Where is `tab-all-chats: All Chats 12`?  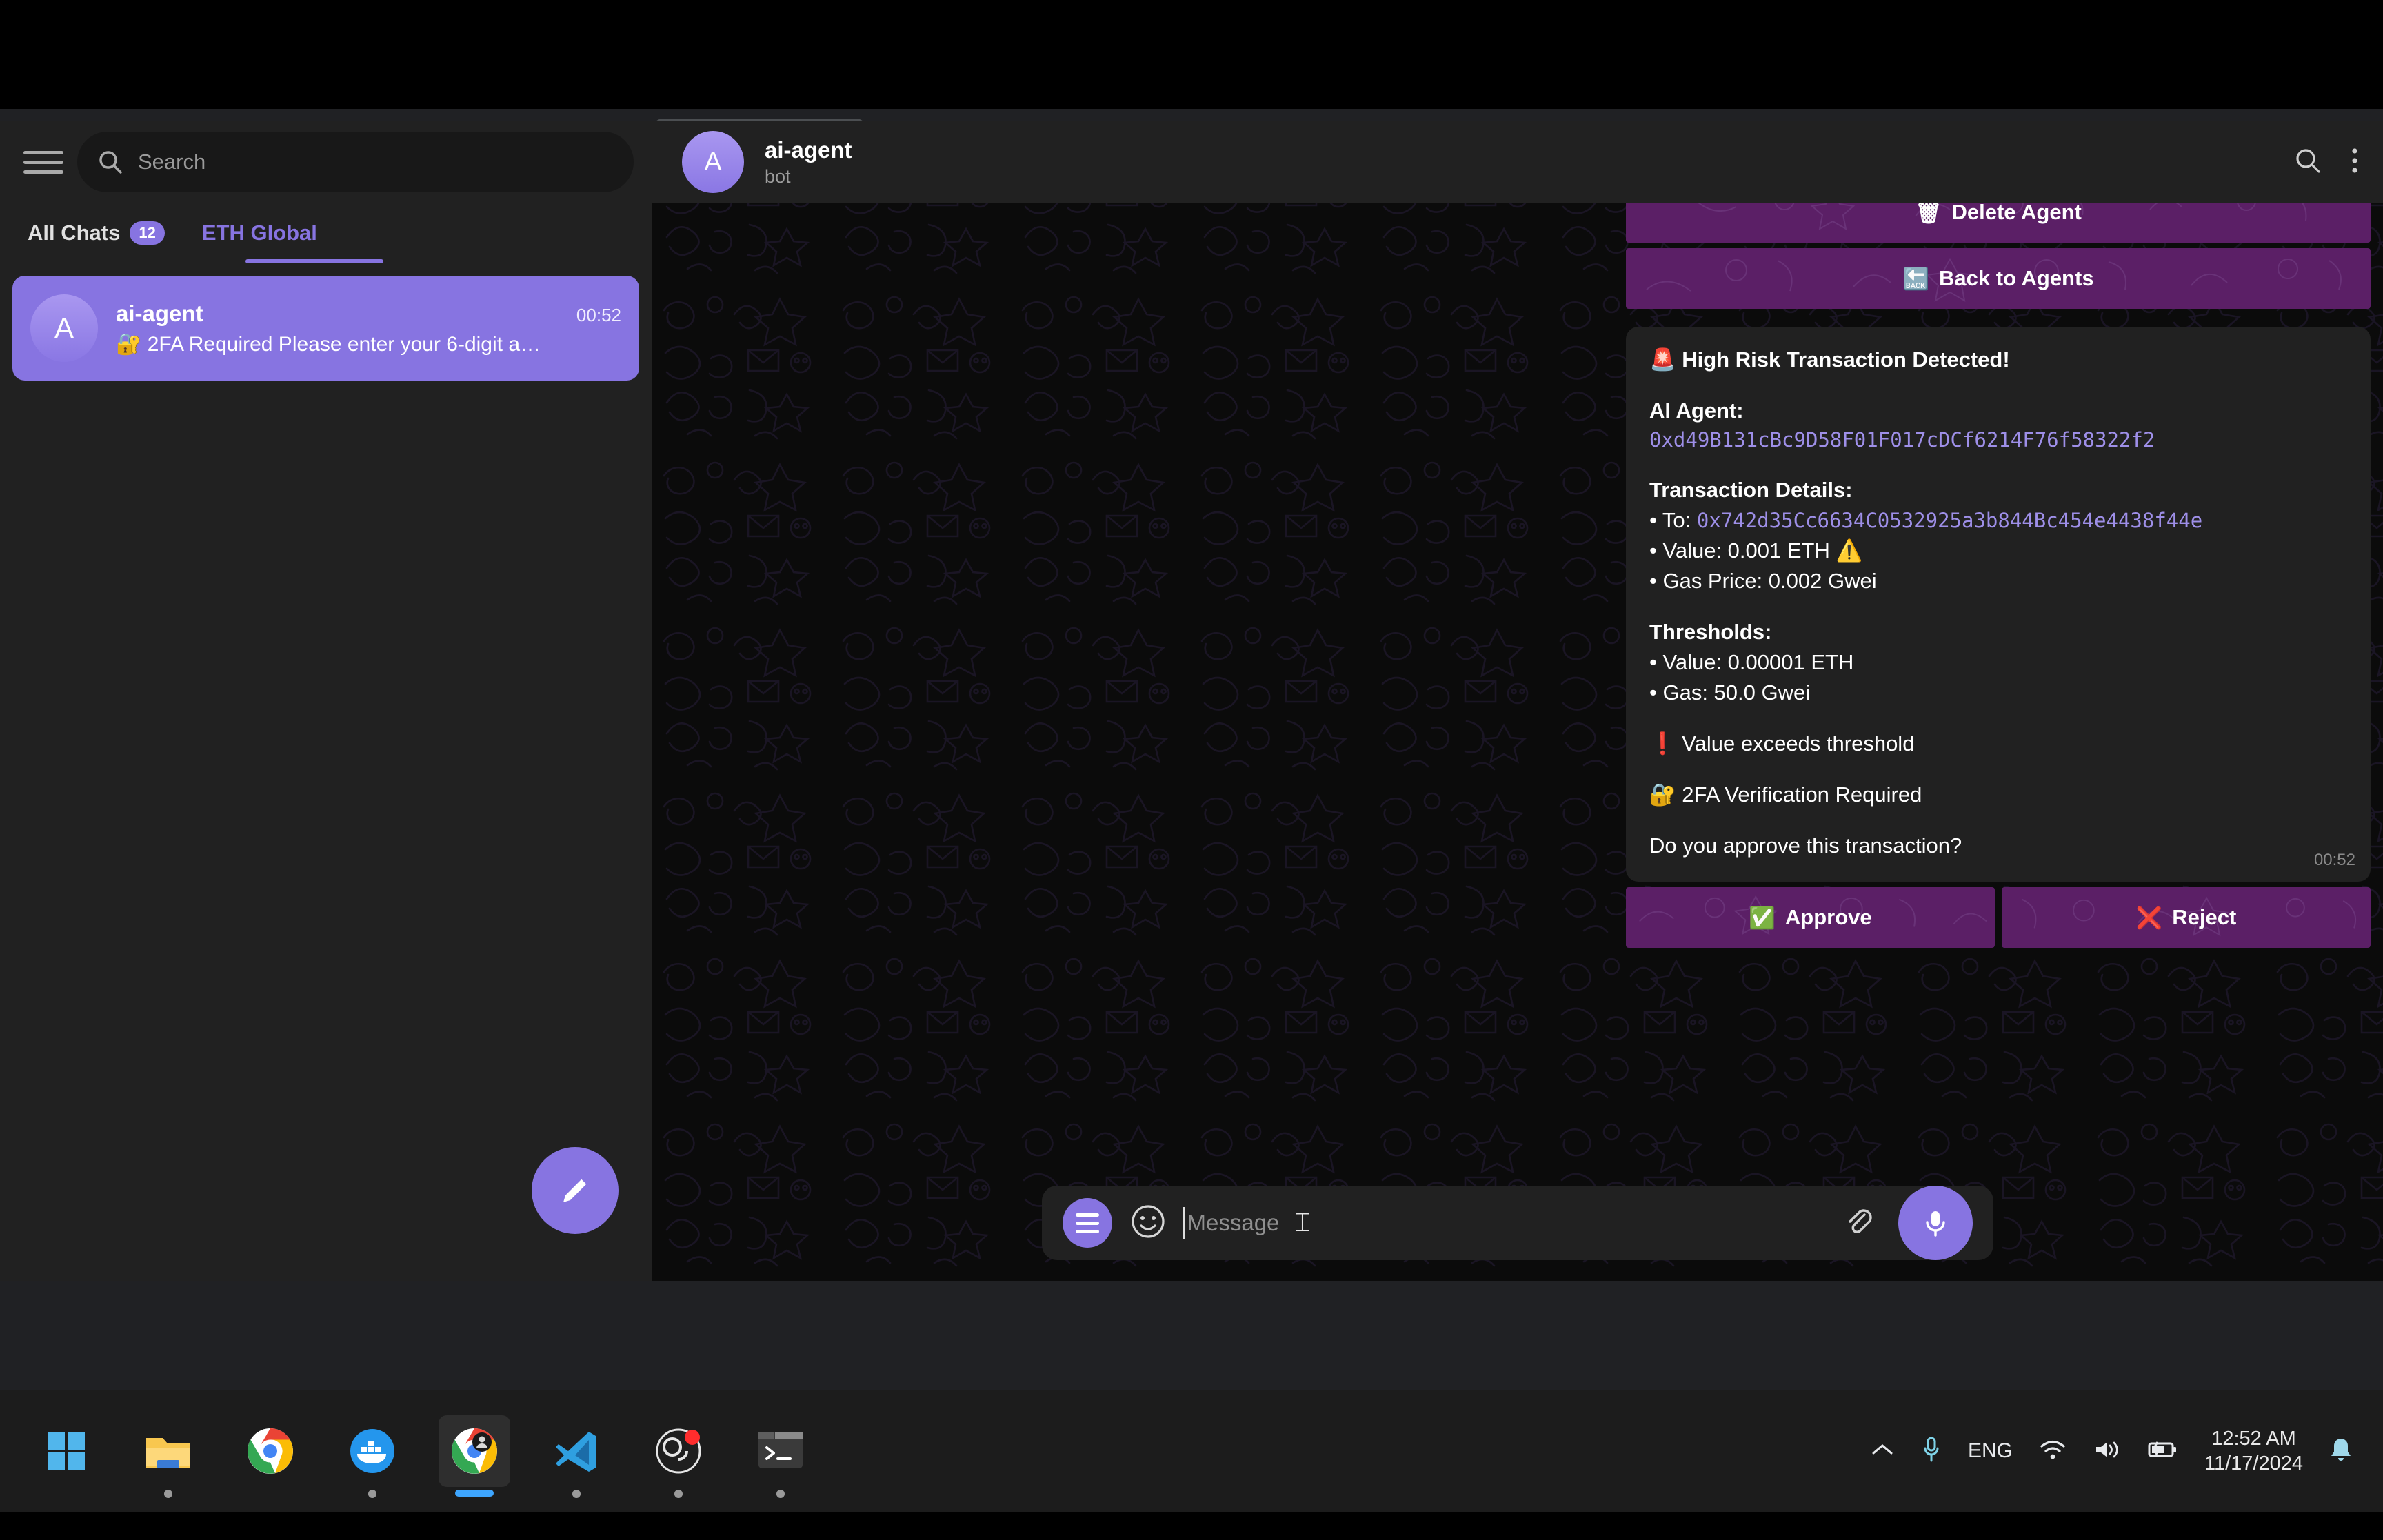
tab-all-chats: All Chats 12 is located at coordinates (96, 233).